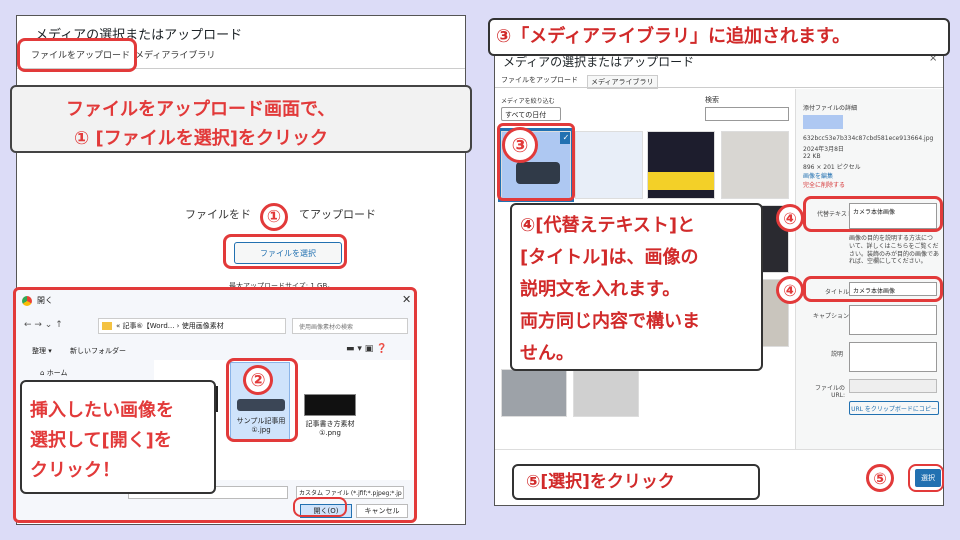  Describe the element at coordinates (719, 37) in the screenshot. I see `banner-media-library: ③「メディアライブラリ」に追加されます。` at that location.